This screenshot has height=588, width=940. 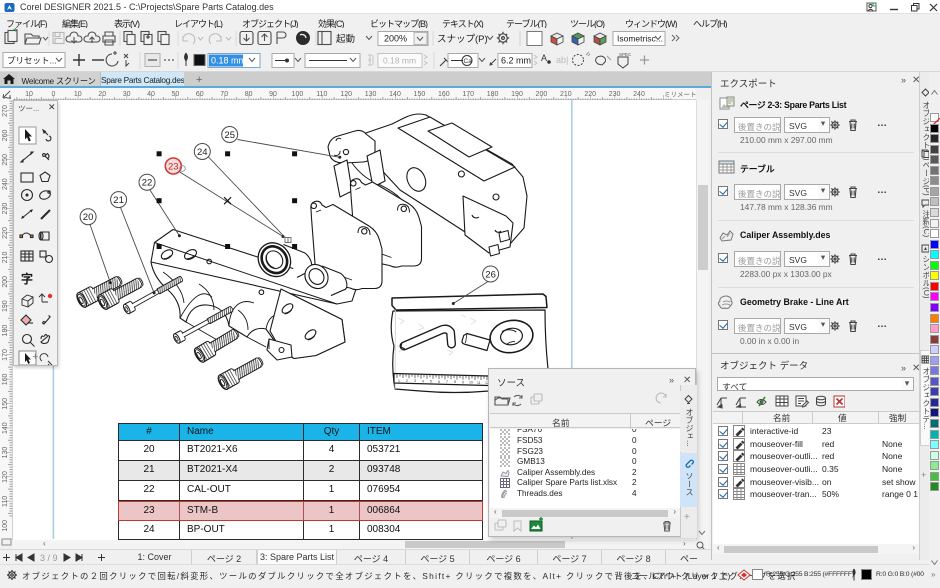 What do you see at coordinates (202, 152) in the screenshot?
I see `svg-text: 24` at bounding box center [202, 152].